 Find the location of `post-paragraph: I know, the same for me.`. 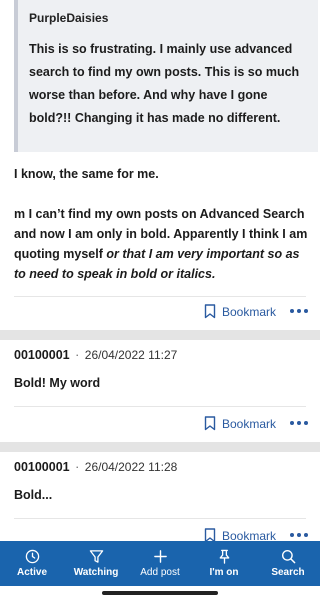

post-paragraph: I know, the same for me. is located at coordinates (86, 174).